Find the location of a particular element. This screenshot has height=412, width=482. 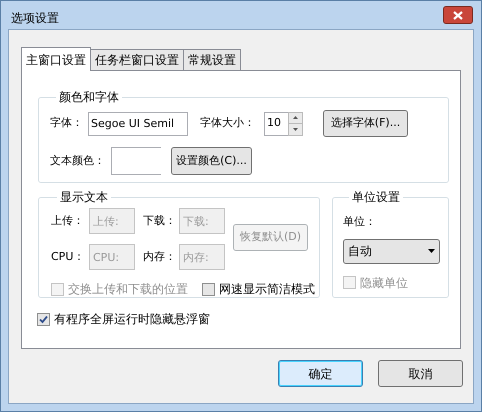

group-title: 单位设置 is located at coordinates (376, 197).